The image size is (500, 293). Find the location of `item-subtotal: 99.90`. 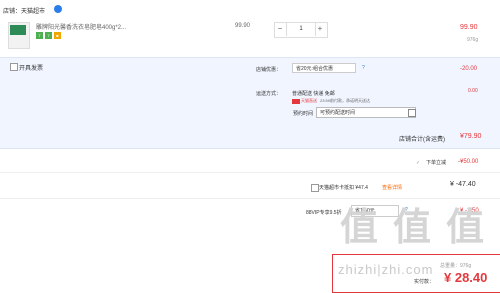

item-subtotal: 99.90 is located at coordinates (469, 27).